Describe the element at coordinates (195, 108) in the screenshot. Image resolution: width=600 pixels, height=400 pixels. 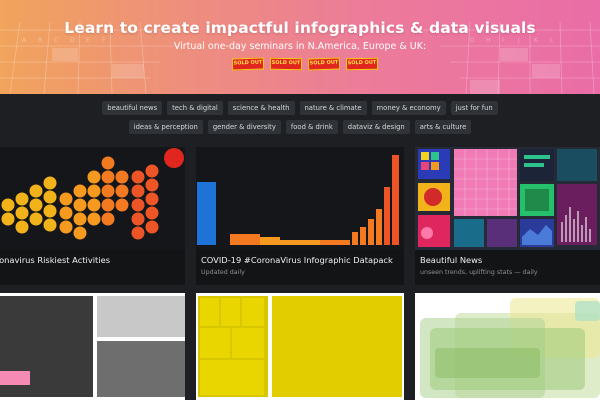
I see `tag-tech-digital: tech & digital` at that location.